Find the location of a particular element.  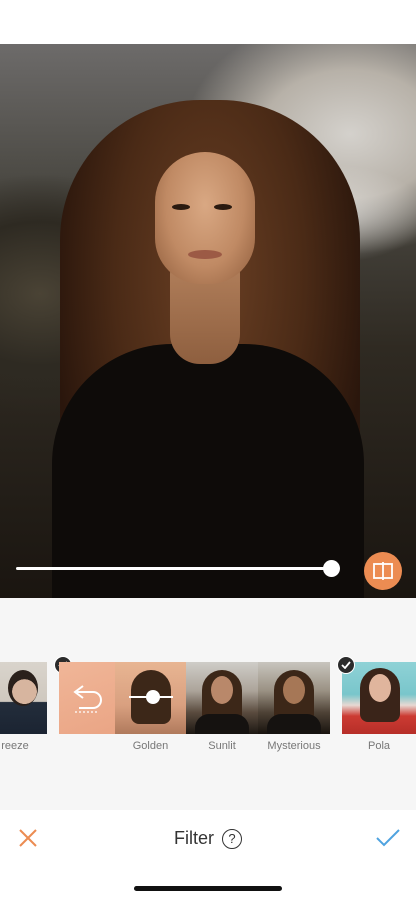

photo-subject-mouth is located at coordinates (205, 254).